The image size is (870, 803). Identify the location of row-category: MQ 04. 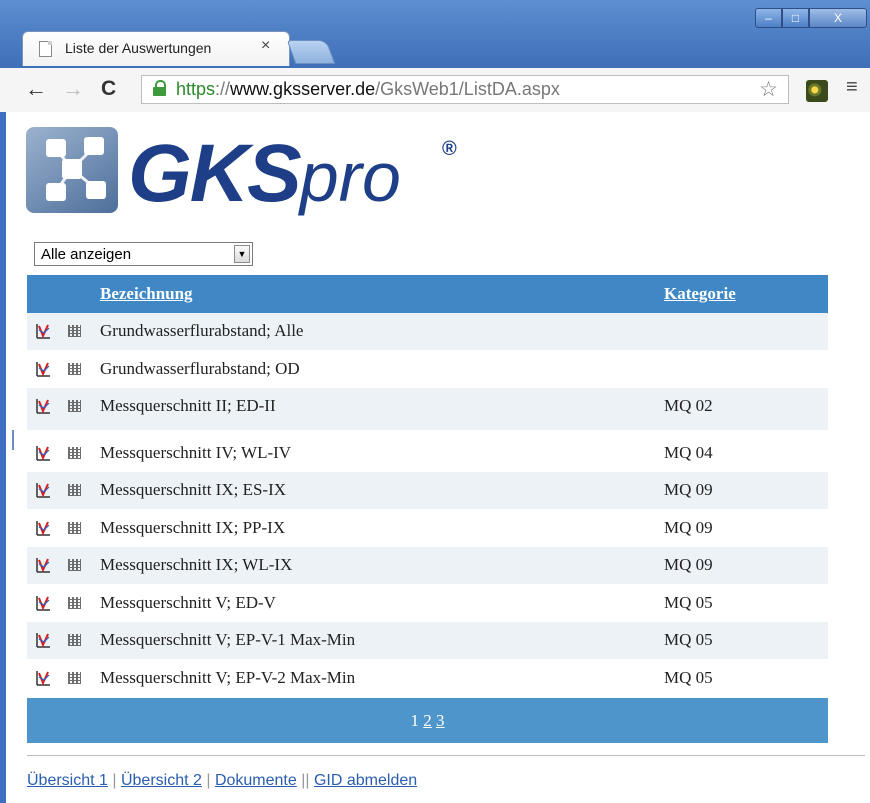
(688, 452).